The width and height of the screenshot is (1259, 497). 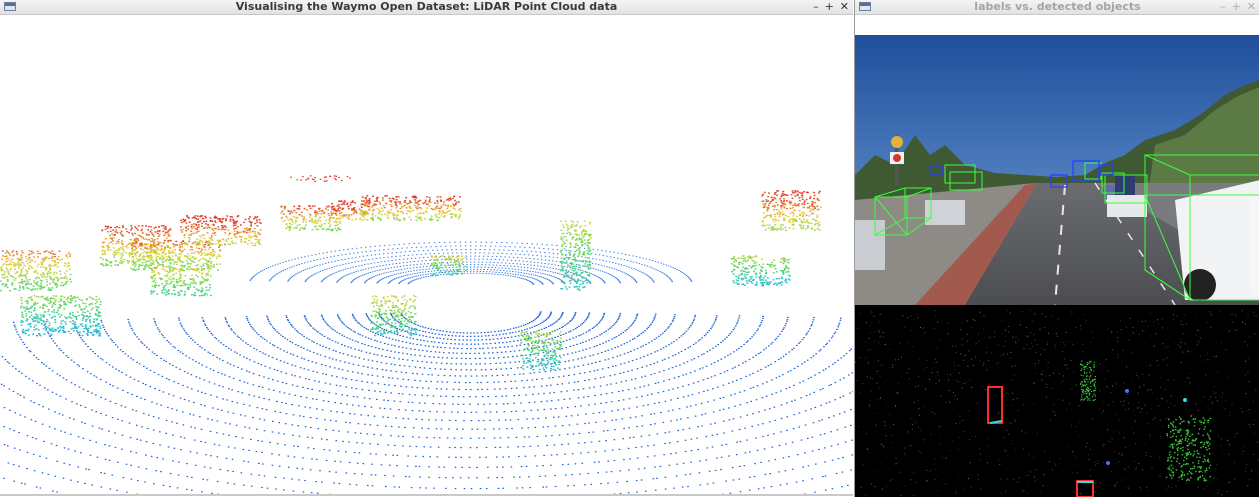 I want to click on bev-panel, so click(x=1057, y=401).